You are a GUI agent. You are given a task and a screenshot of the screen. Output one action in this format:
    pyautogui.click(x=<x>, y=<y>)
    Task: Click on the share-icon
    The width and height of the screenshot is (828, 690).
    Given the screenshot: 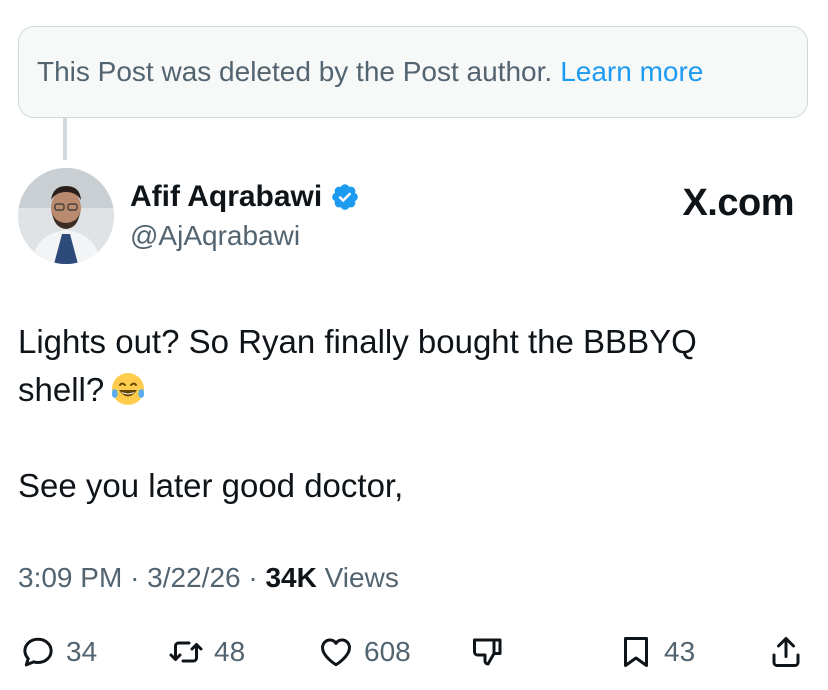 What is the action you would take?
    pyautogui.click(x=786, y=652)
    